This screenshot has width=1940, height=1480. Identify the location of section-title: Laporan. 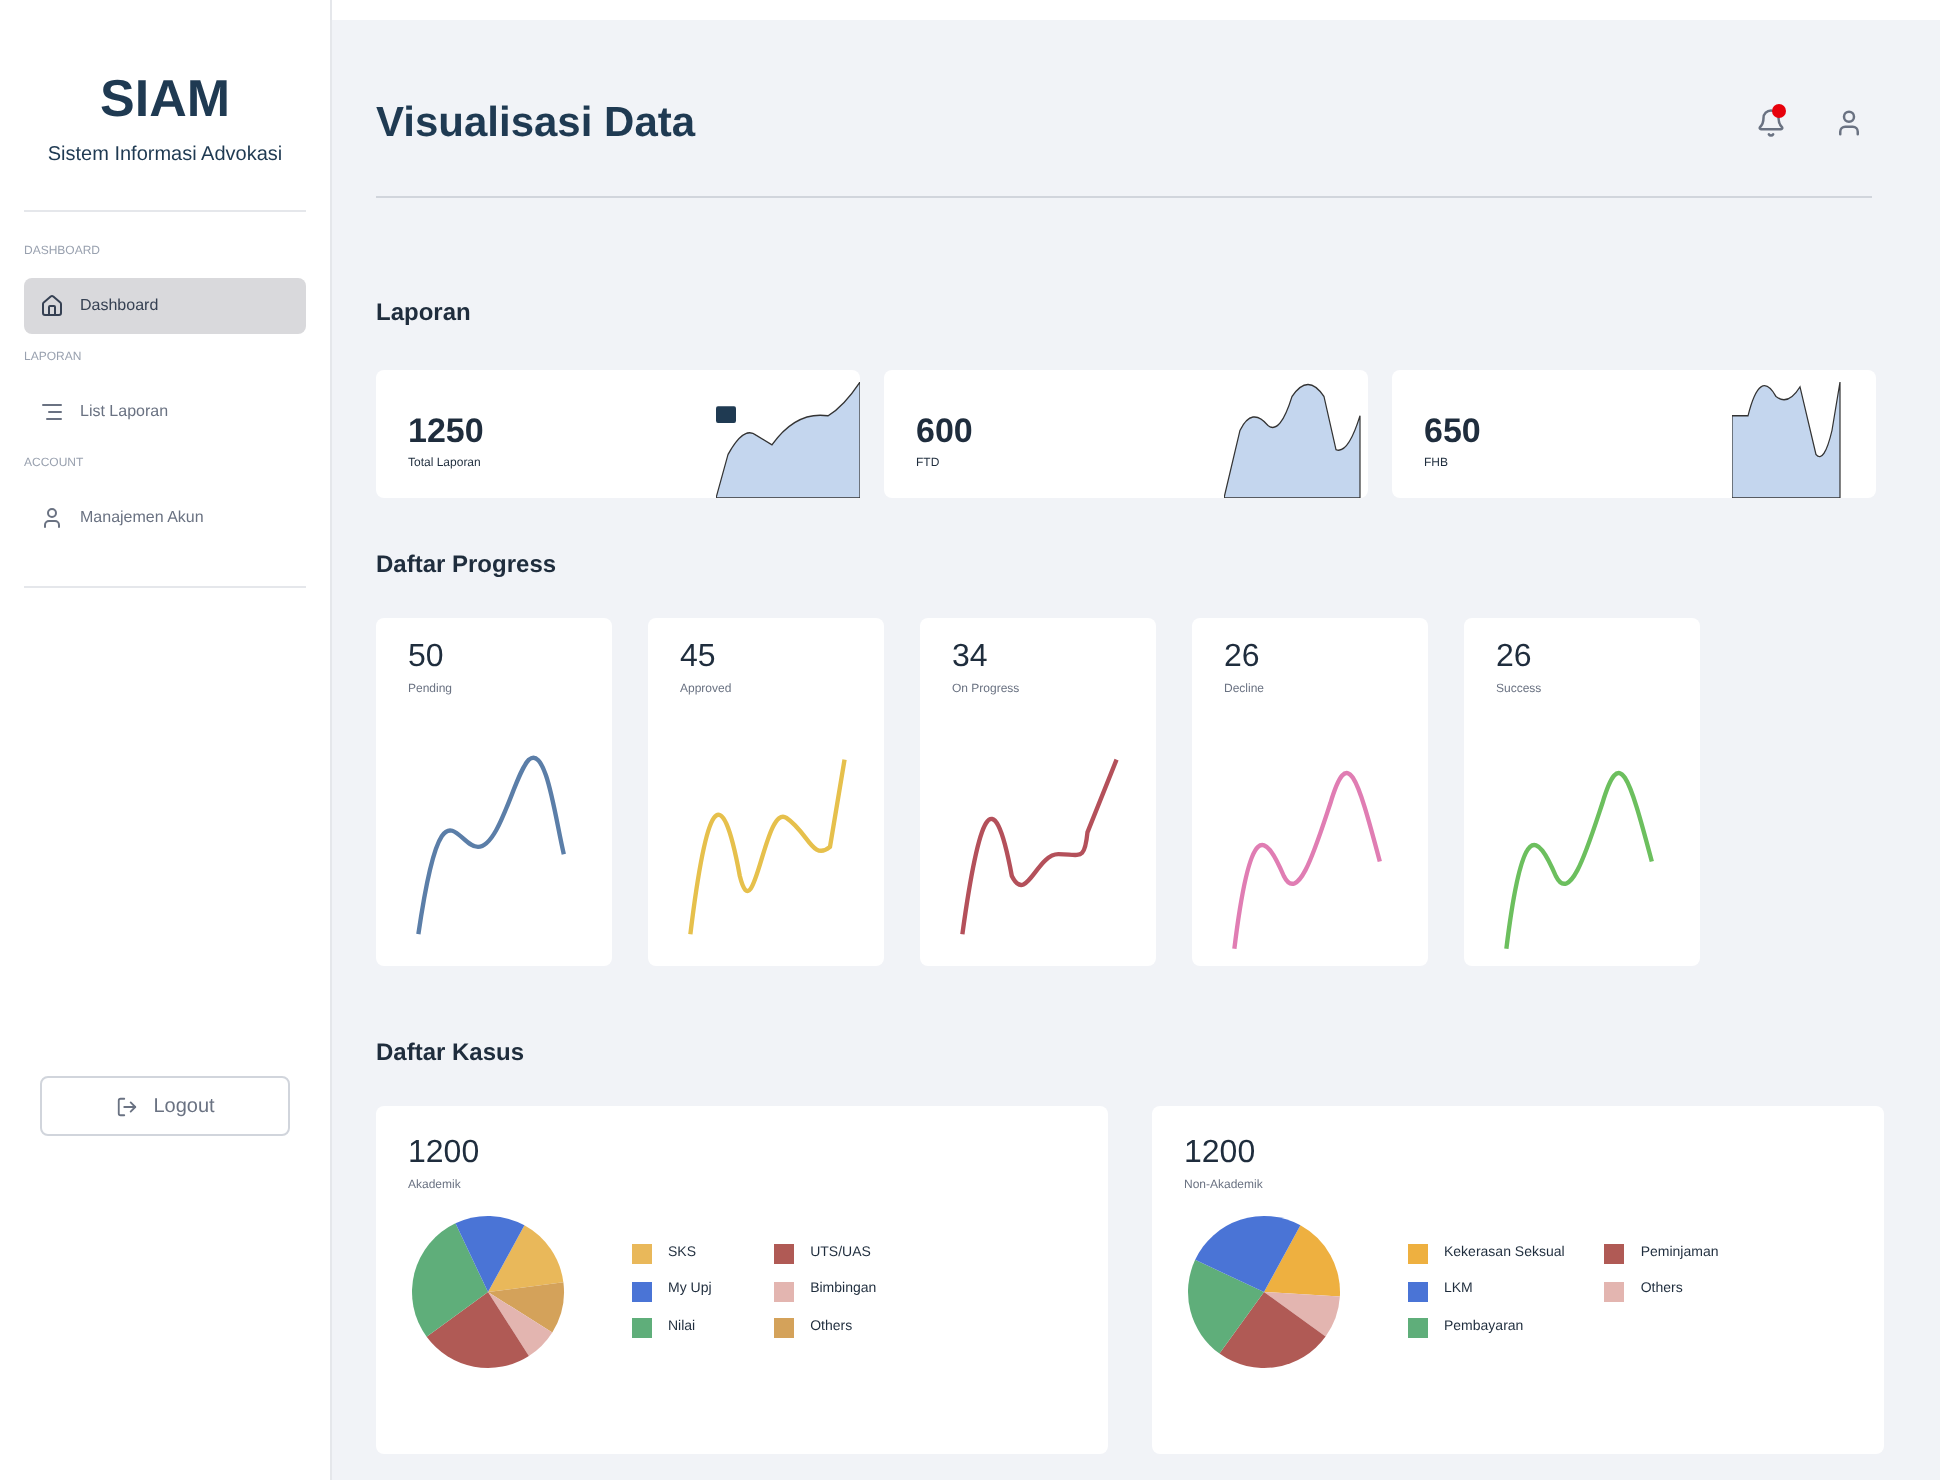
(424, 312).